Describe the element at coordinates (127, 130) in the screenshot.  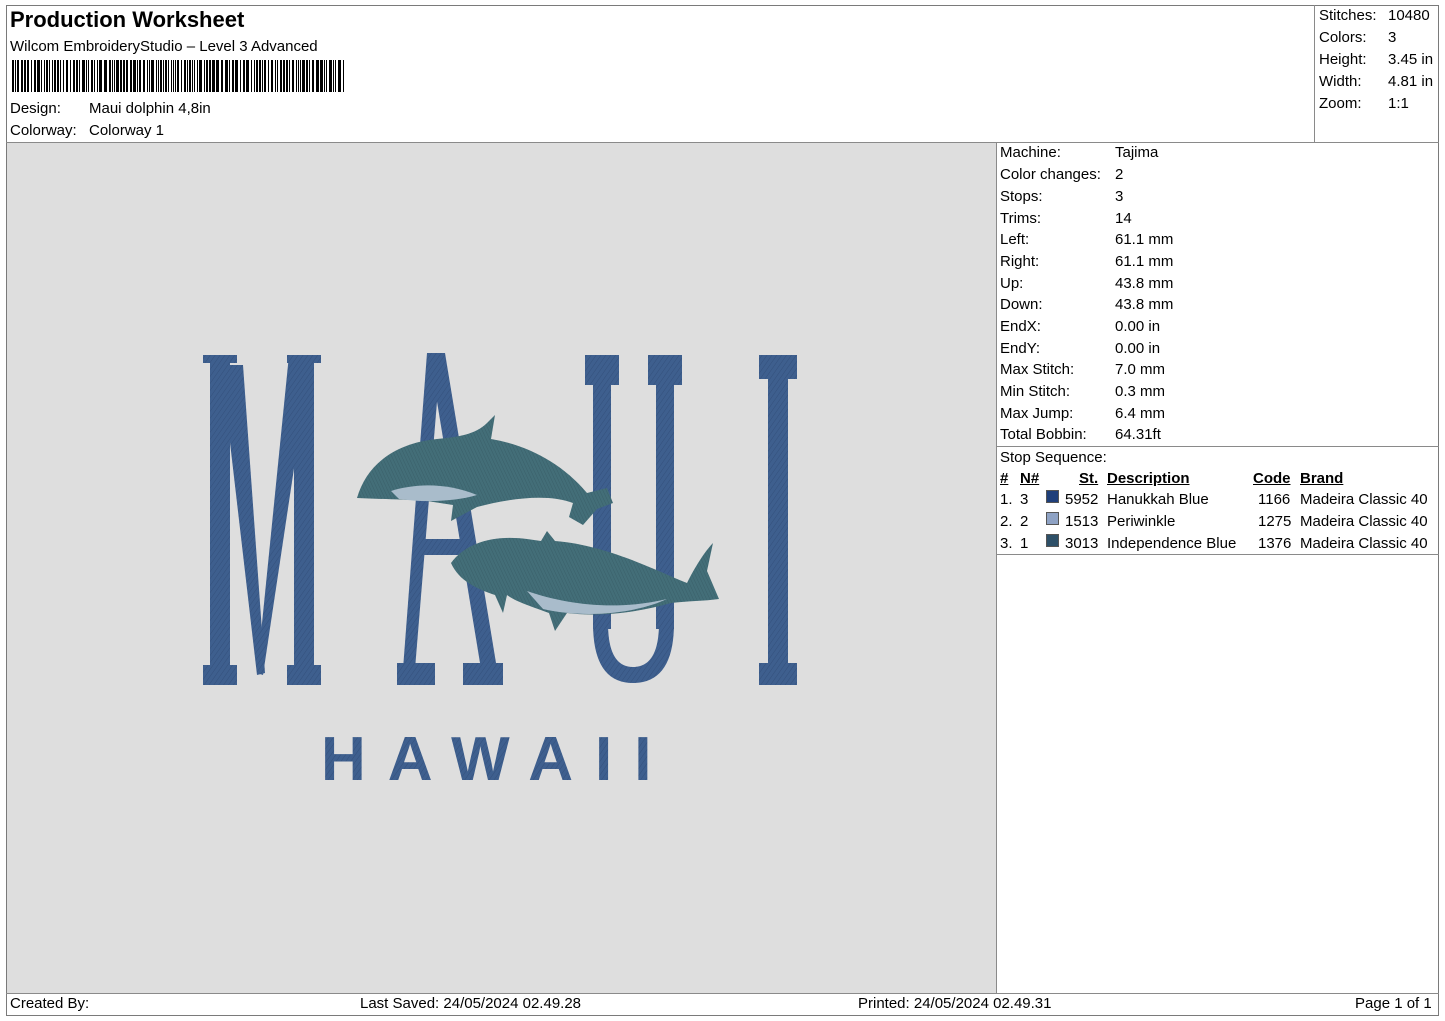
I see `colorway-value: Colorway 1` at that location.